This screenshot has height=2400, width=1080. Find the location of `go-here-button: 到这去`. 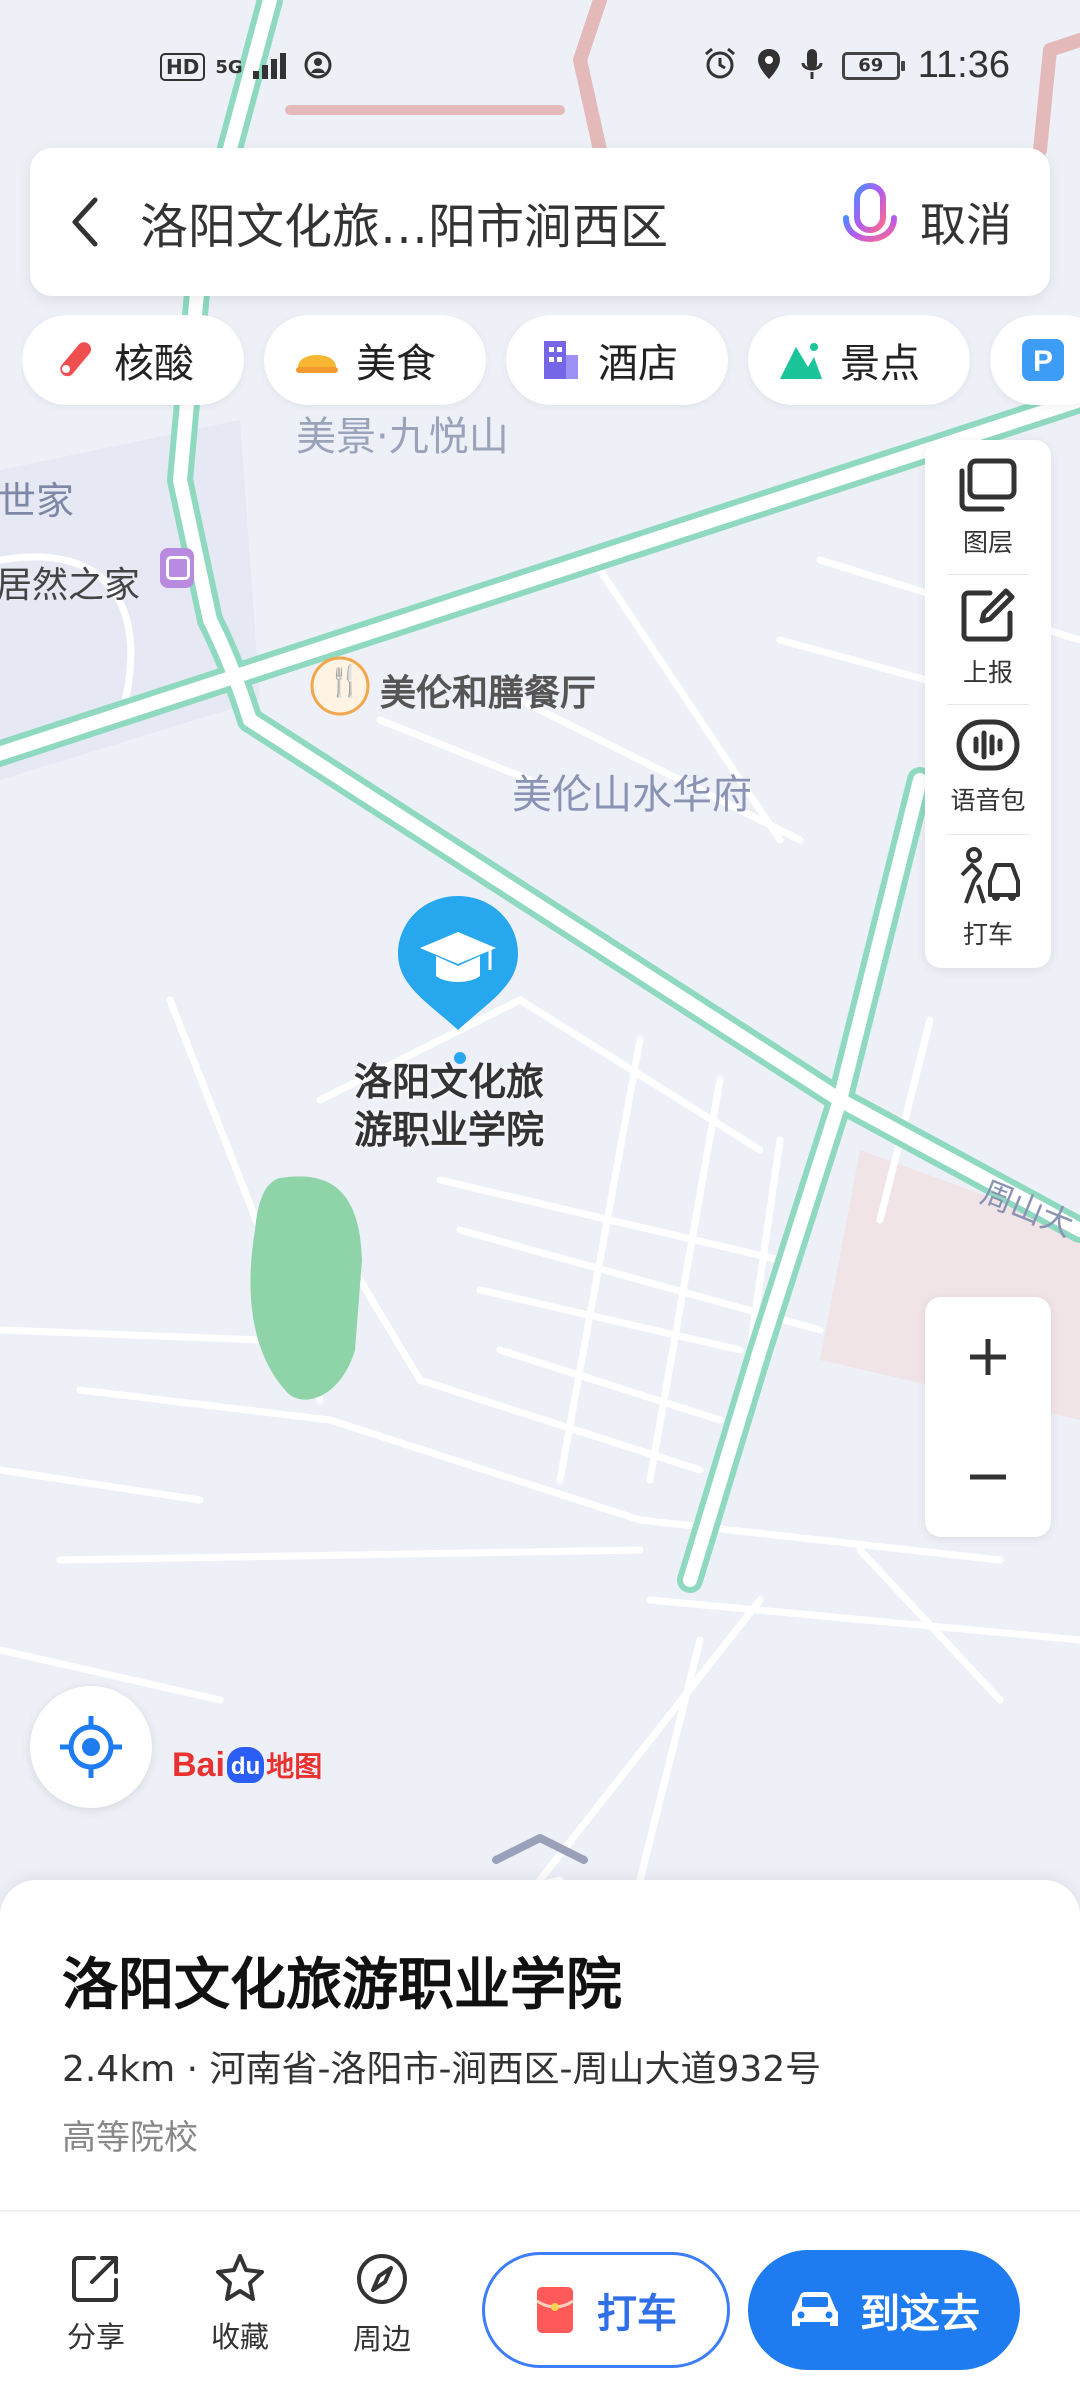

go-here-button: 到这去 is located at coordinates (884, 2310).